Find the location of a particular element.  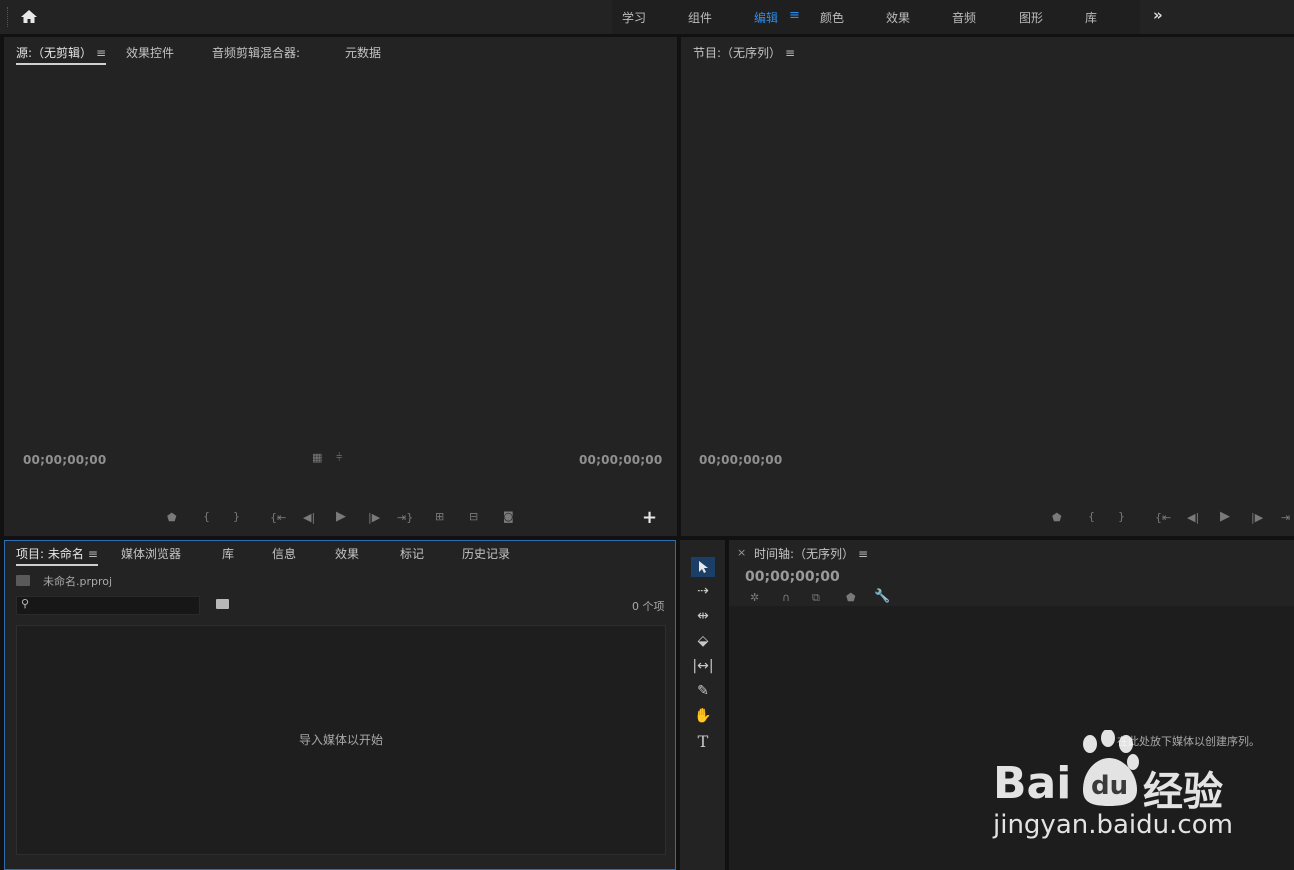

razor-tool-icon: ⬙ is located at coordinates (703, 641).